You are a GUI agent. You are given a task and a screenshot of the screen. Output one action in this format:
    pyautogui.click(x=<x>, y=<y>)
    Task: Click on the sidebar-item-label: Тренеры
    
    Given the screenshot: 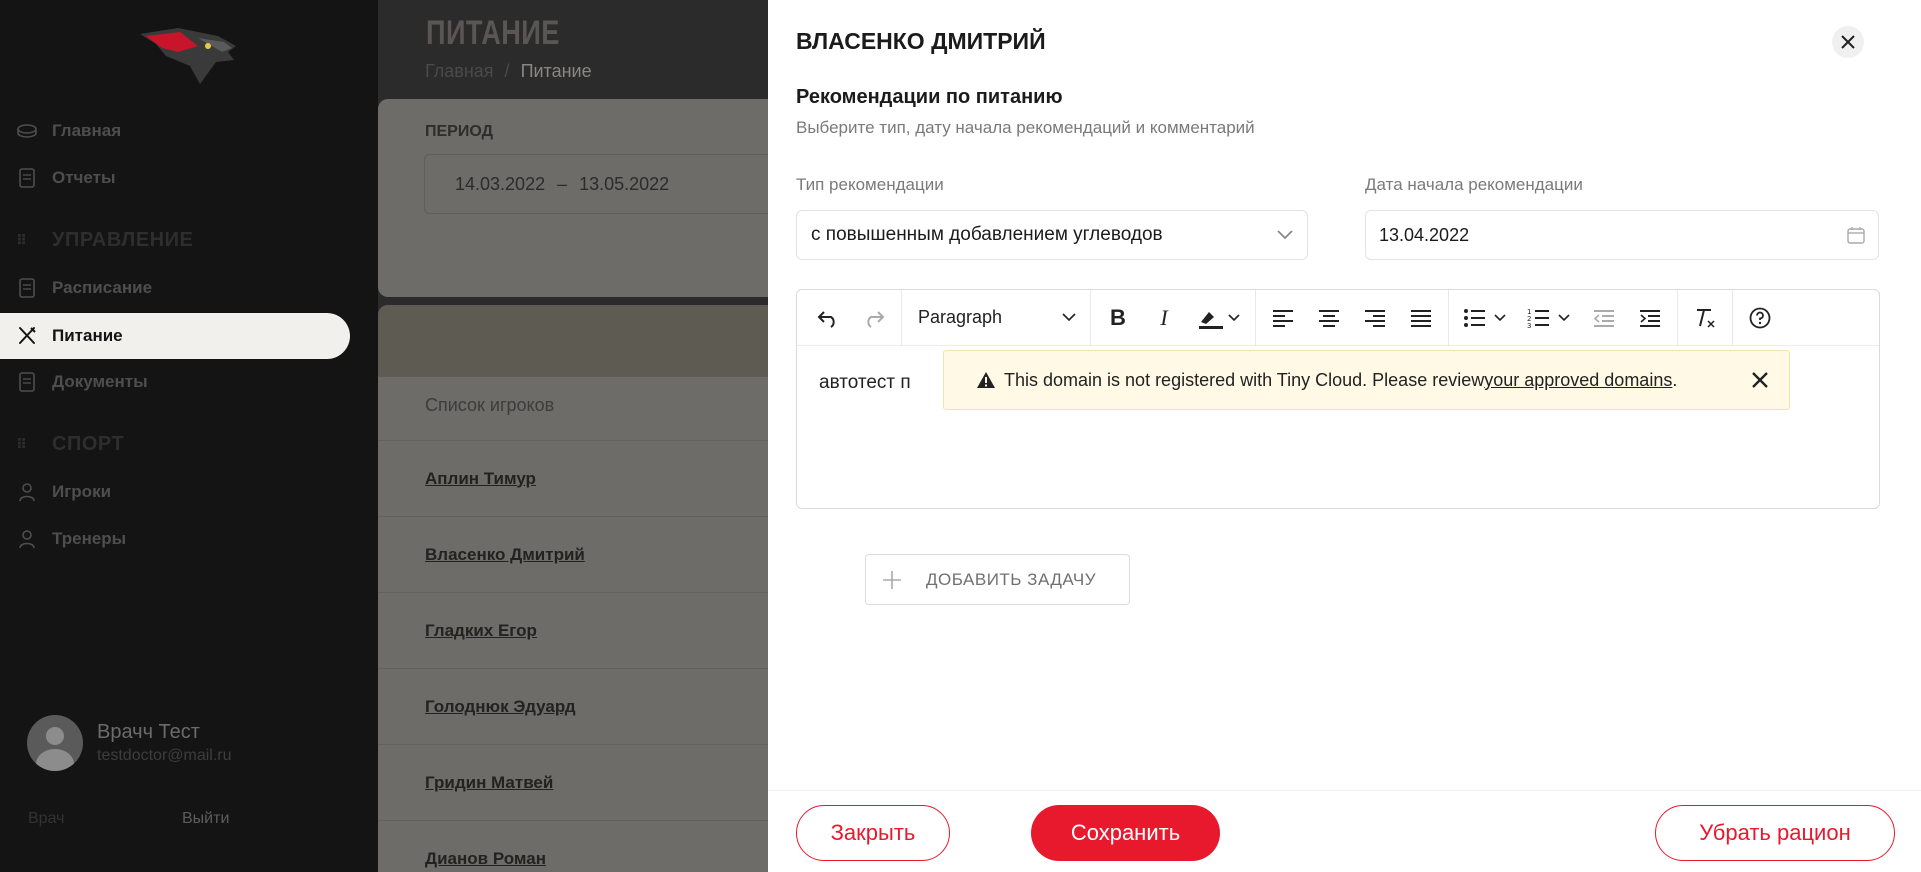 What is the action you would take?
    pyautogui.click(x=89, y=538)
    